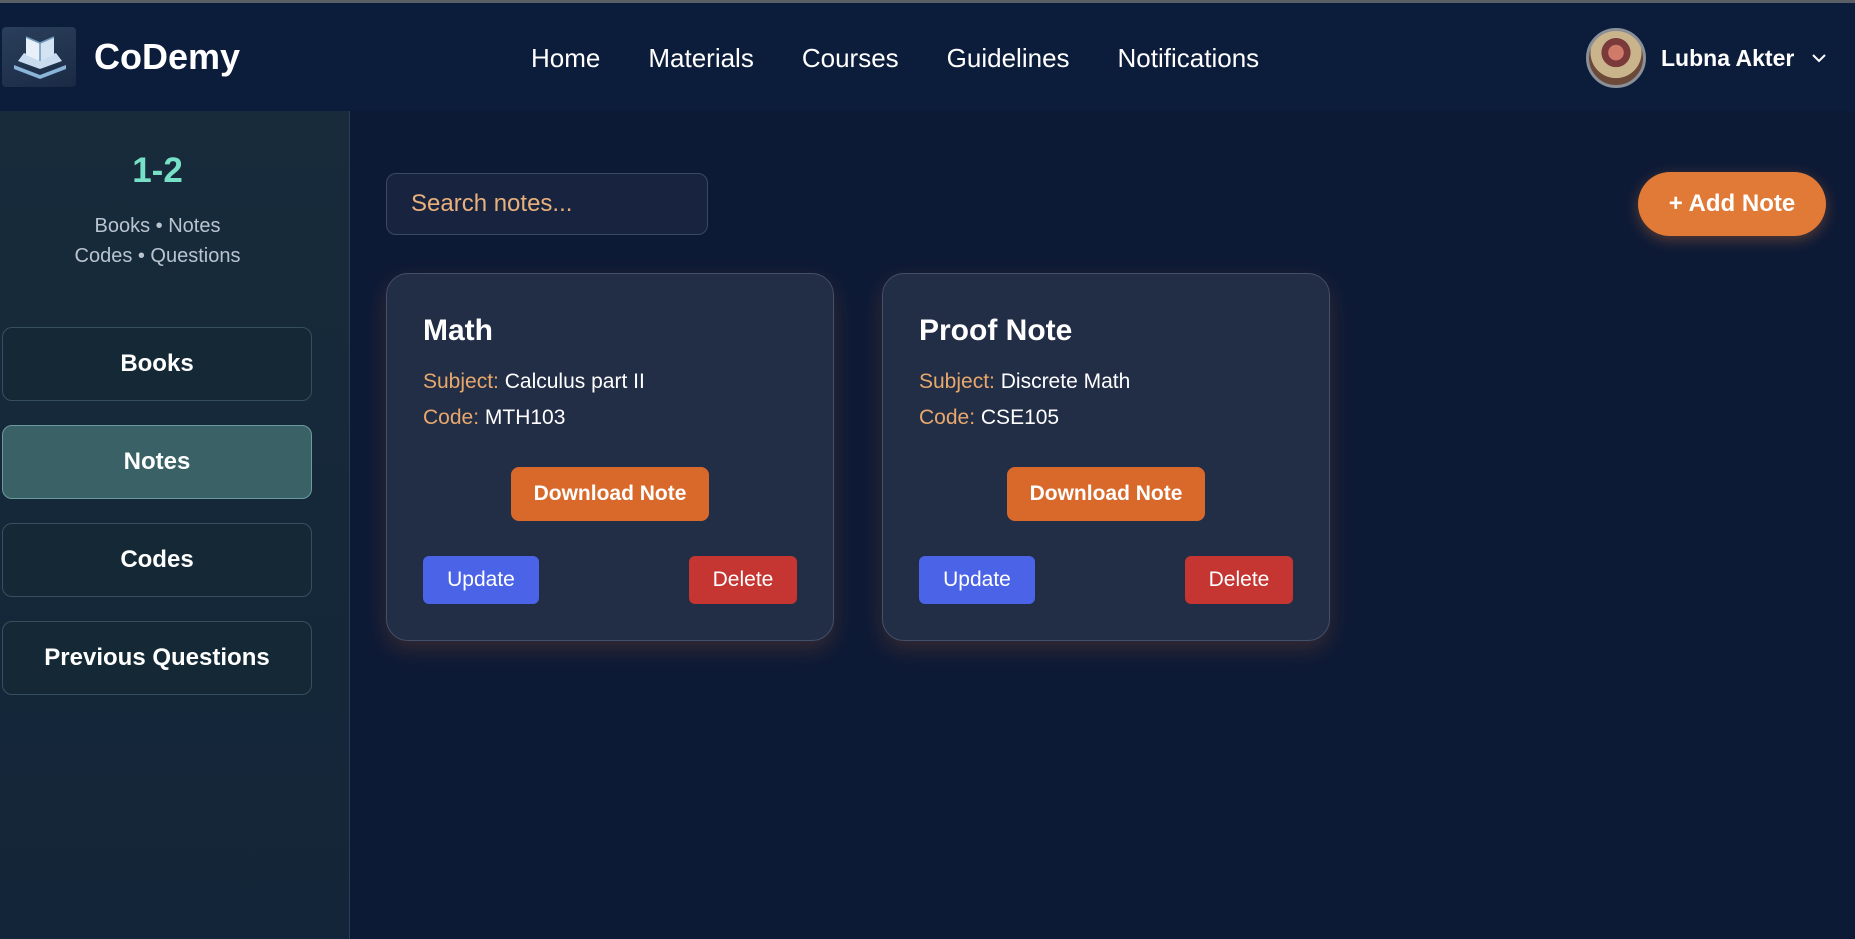 The height and width of the screenshot is (939, 1855). I want to click on app-name: CoDemy, so click(167, 56).